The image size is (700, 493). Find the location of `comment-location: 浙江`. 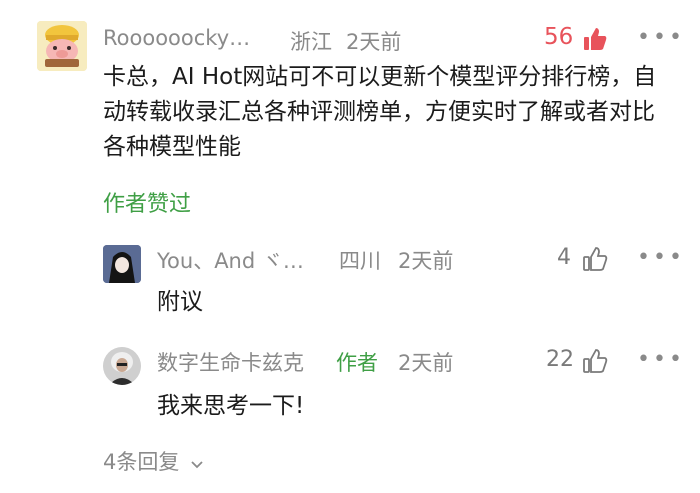

comment-location: 浙江 is located at coordinates (311, 42).